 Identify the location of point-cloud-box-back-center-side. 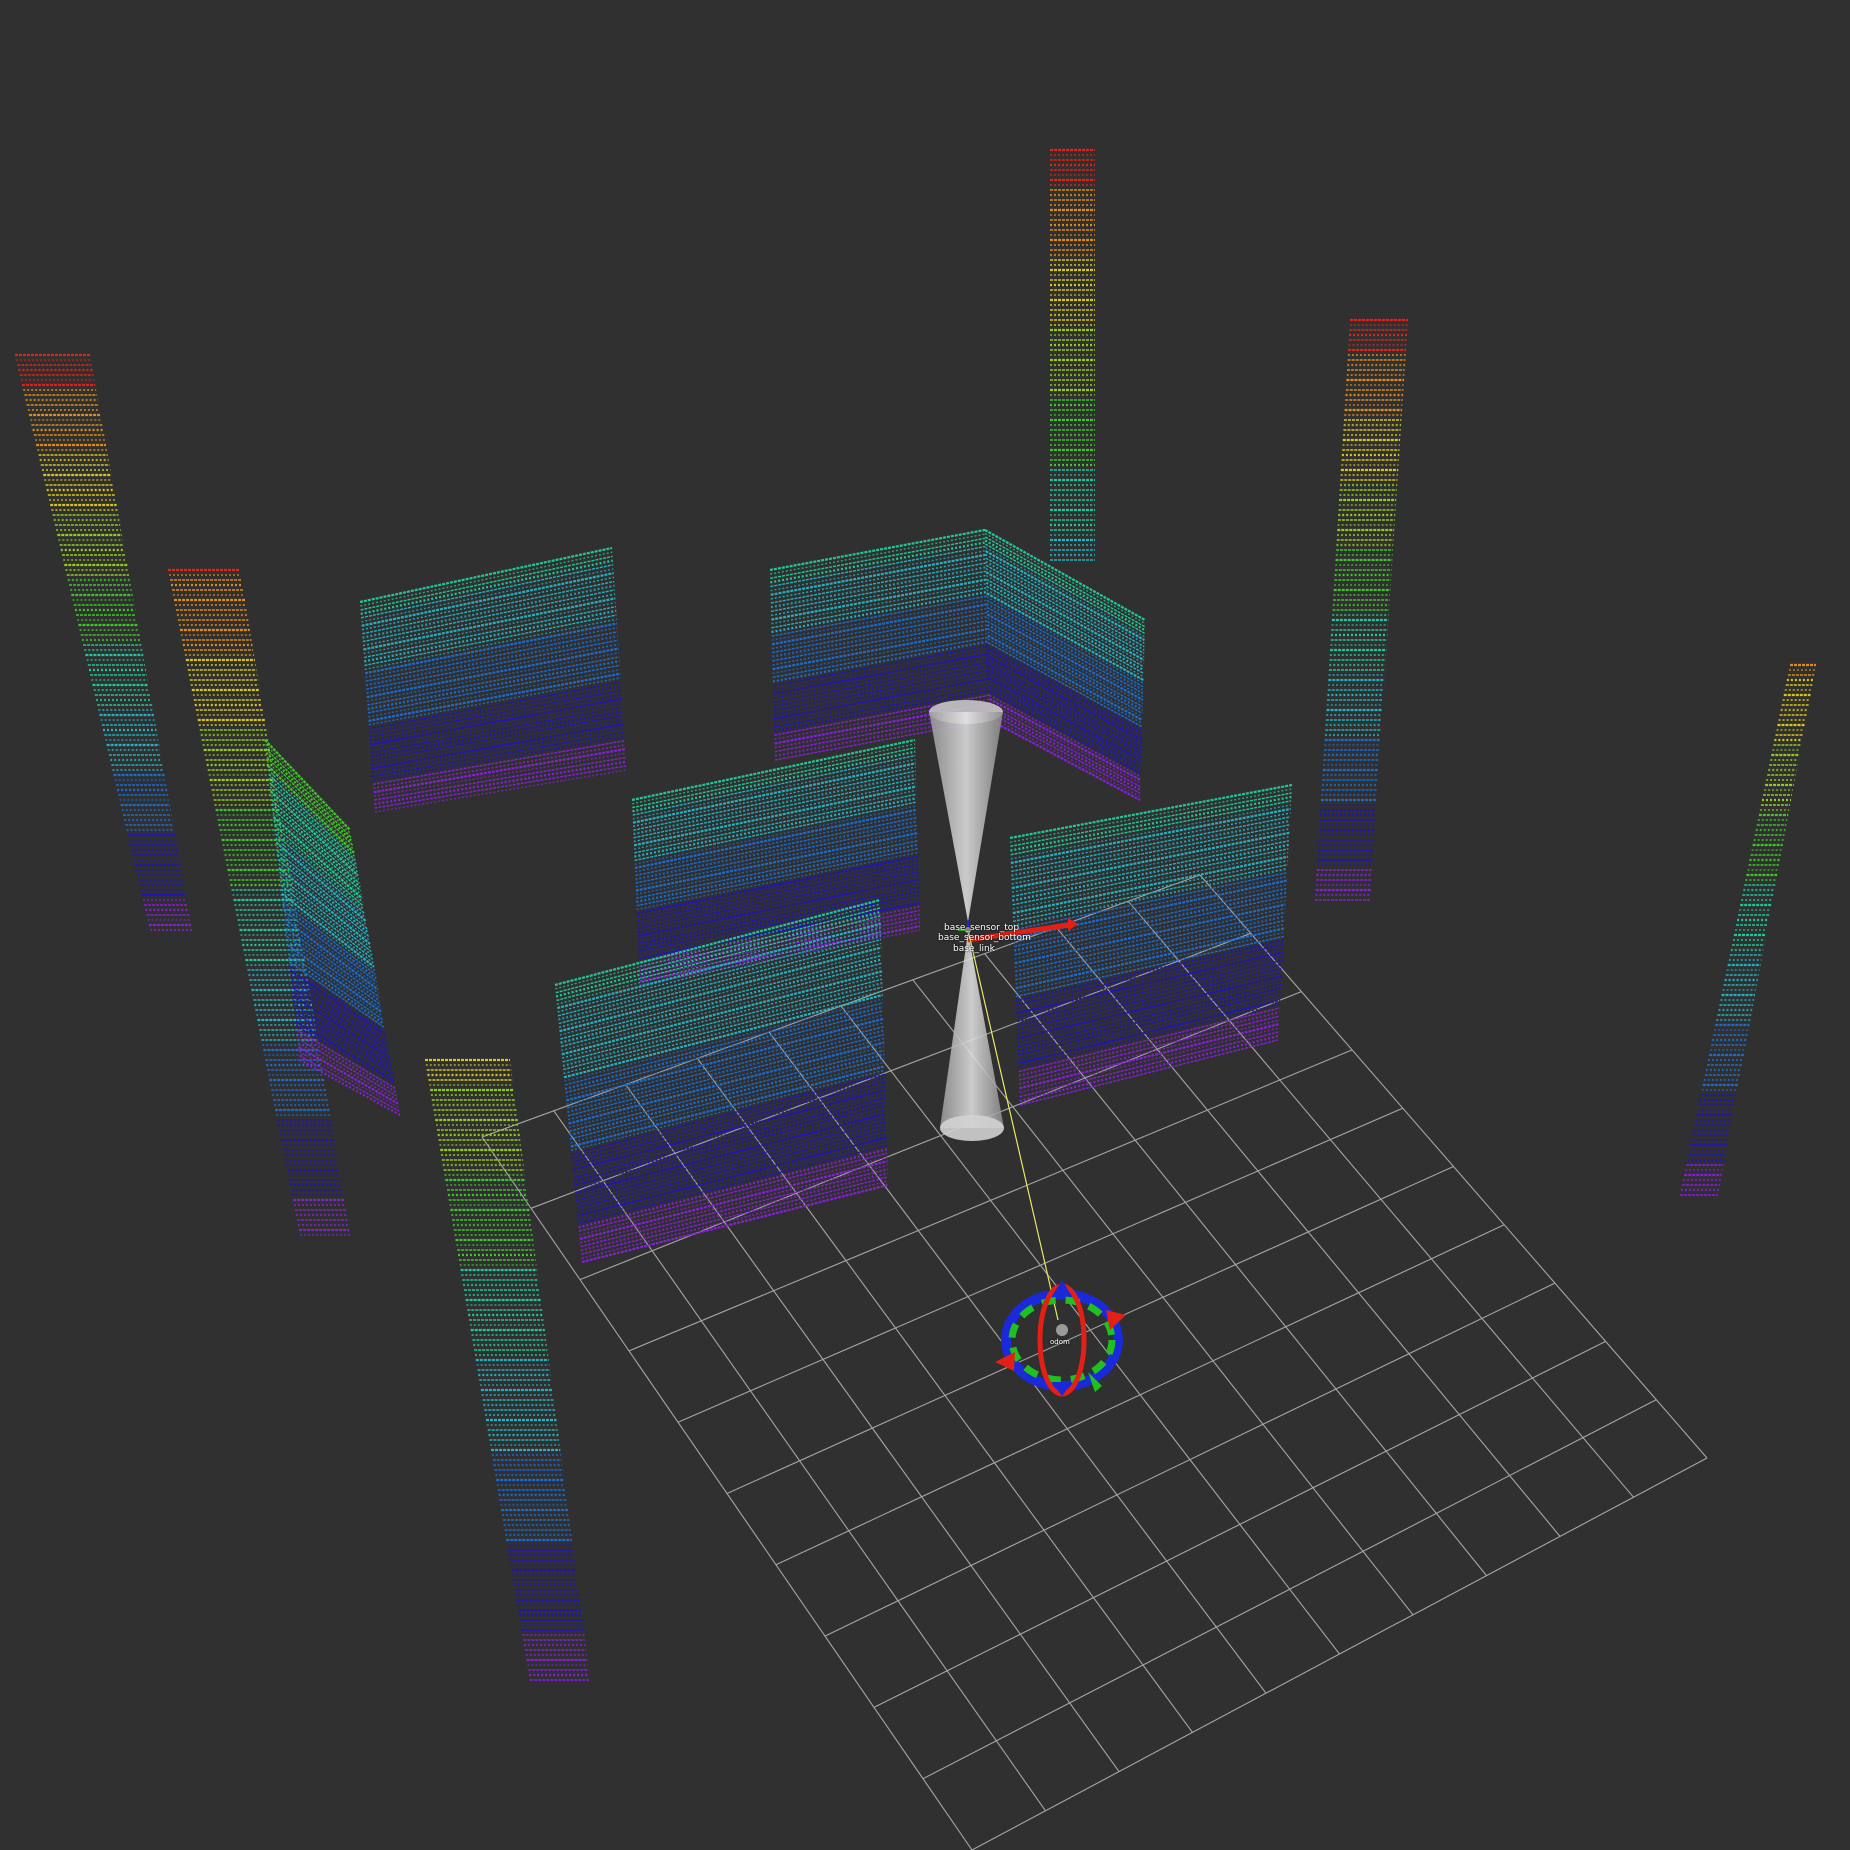
(1065, 665).